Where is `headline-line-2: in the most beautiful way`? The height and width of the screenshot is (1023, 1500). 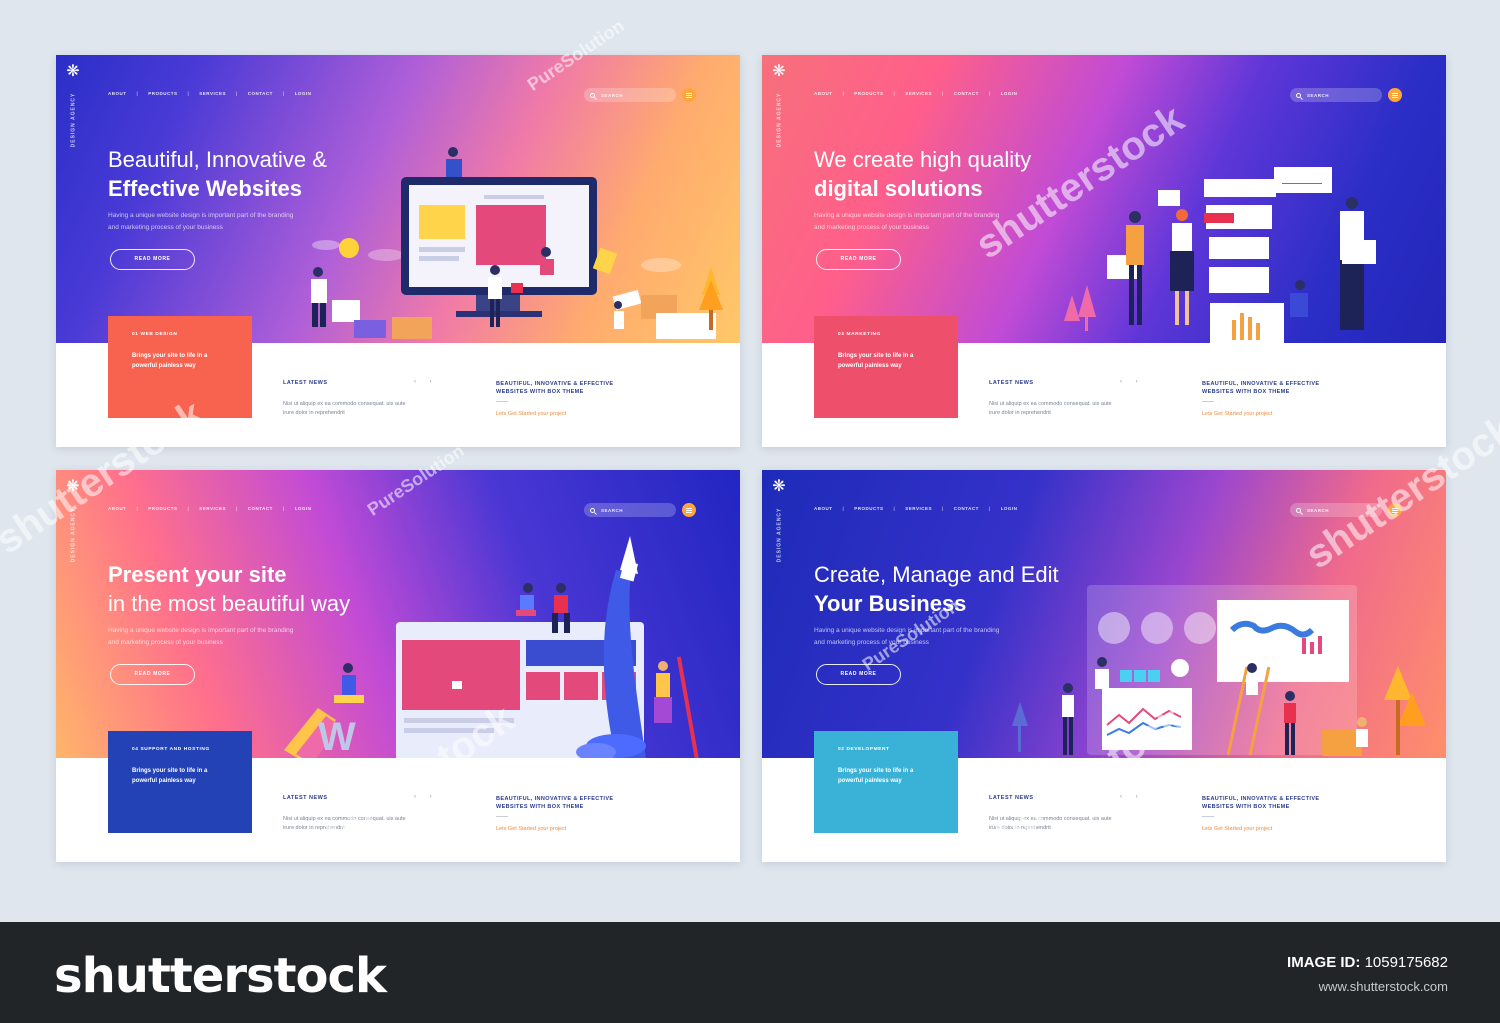 headline-line-2: in the most beautiful way is located at coordinates (229, 603).